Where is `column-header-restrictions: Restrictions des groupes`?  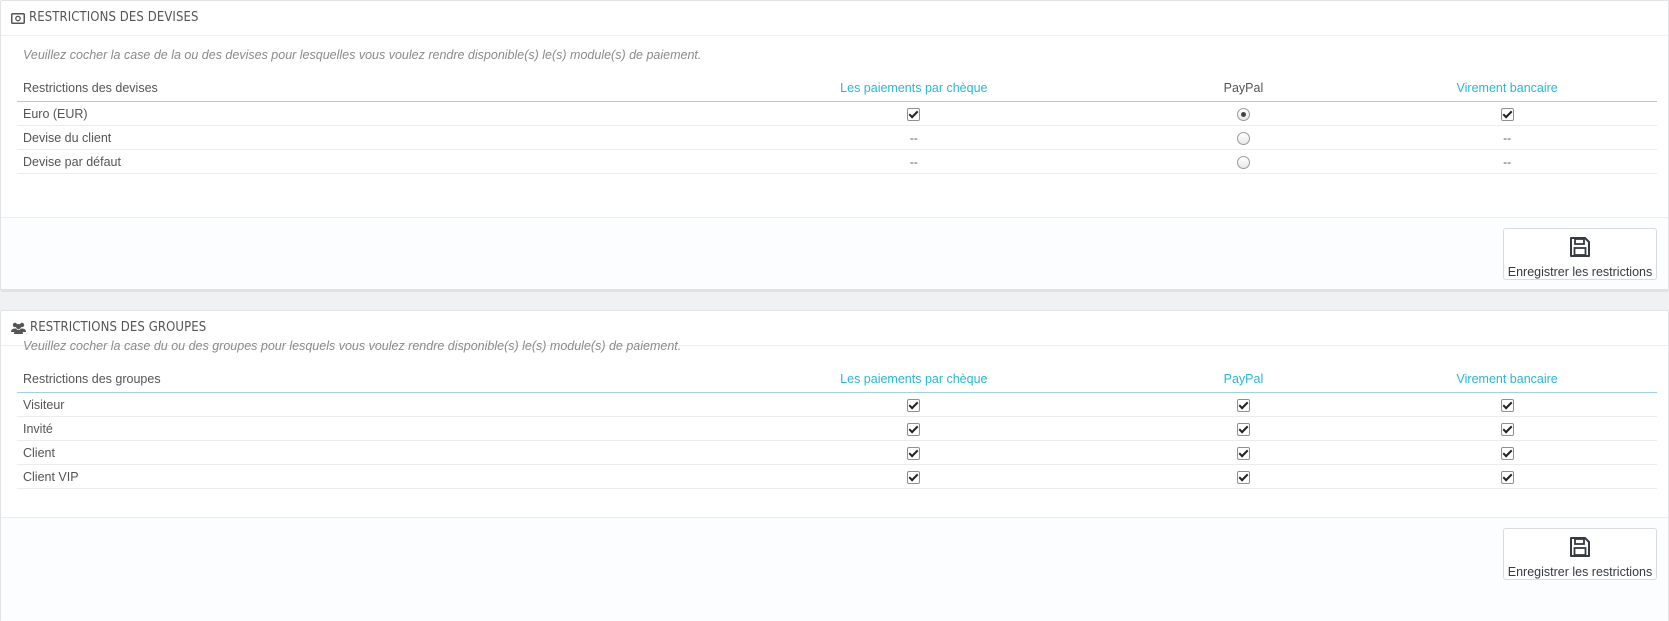
column-header-restrictions: Restrictions des groupes is located at coordinates (358, 379).